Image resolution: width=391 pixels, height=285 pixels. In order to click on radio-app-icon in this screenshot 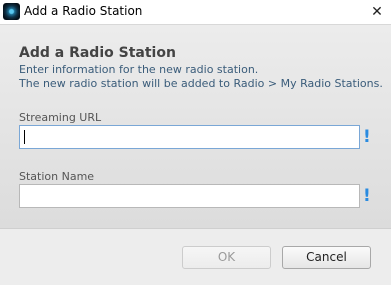, I will do `click(11, 11)`.